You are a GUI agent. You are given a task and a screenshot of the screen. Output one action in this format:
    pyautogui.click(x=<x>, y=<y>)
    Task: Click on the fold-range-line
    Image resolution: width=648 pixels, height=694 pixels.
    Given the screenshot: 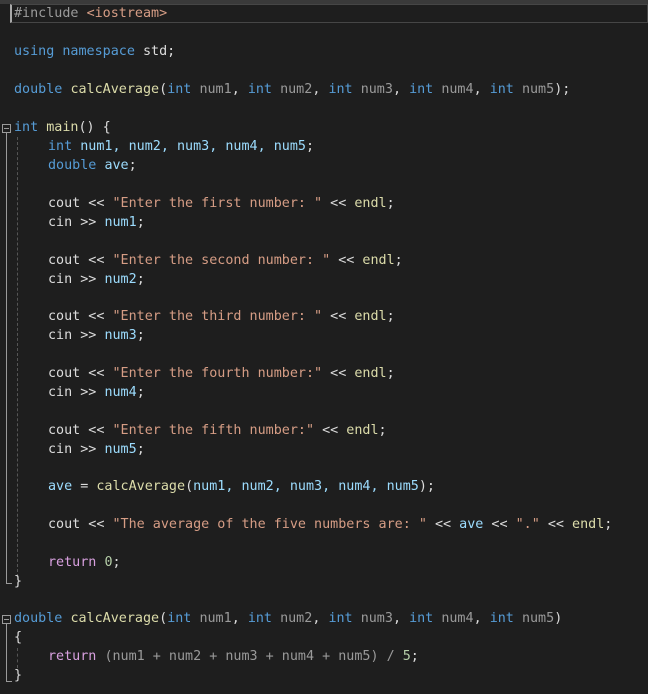 What is the action you would take?
    pyautogui.click(x=6, y=652)
    